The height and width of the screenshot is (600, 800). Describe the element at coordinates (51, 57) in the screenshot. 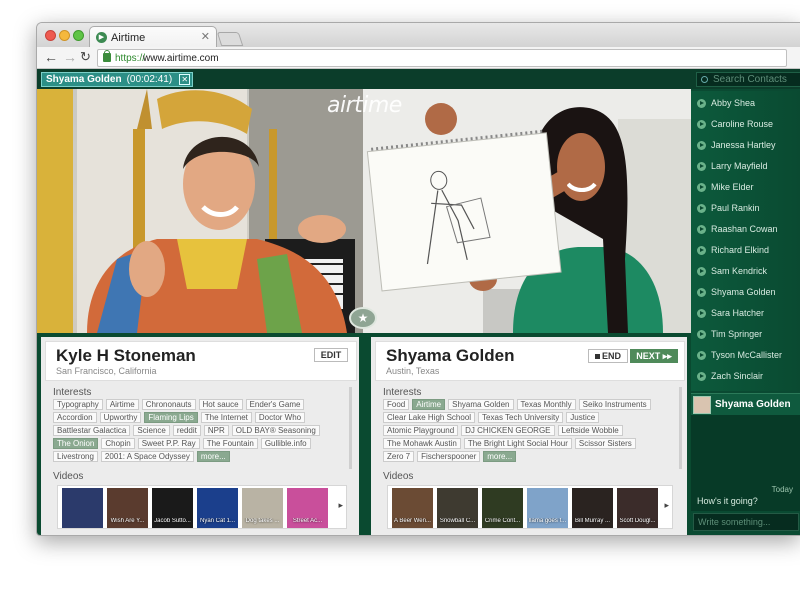

I see `back-arrow-icon: ←` at that location.